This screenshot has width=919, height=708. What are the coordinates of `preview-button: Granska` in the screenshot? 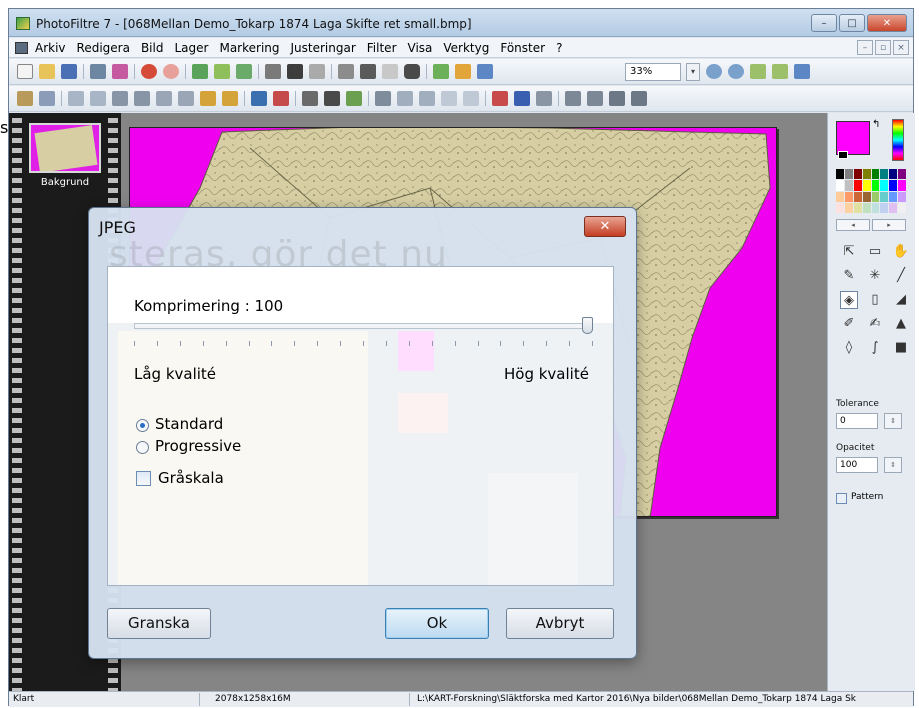 It's located at (159, 623).